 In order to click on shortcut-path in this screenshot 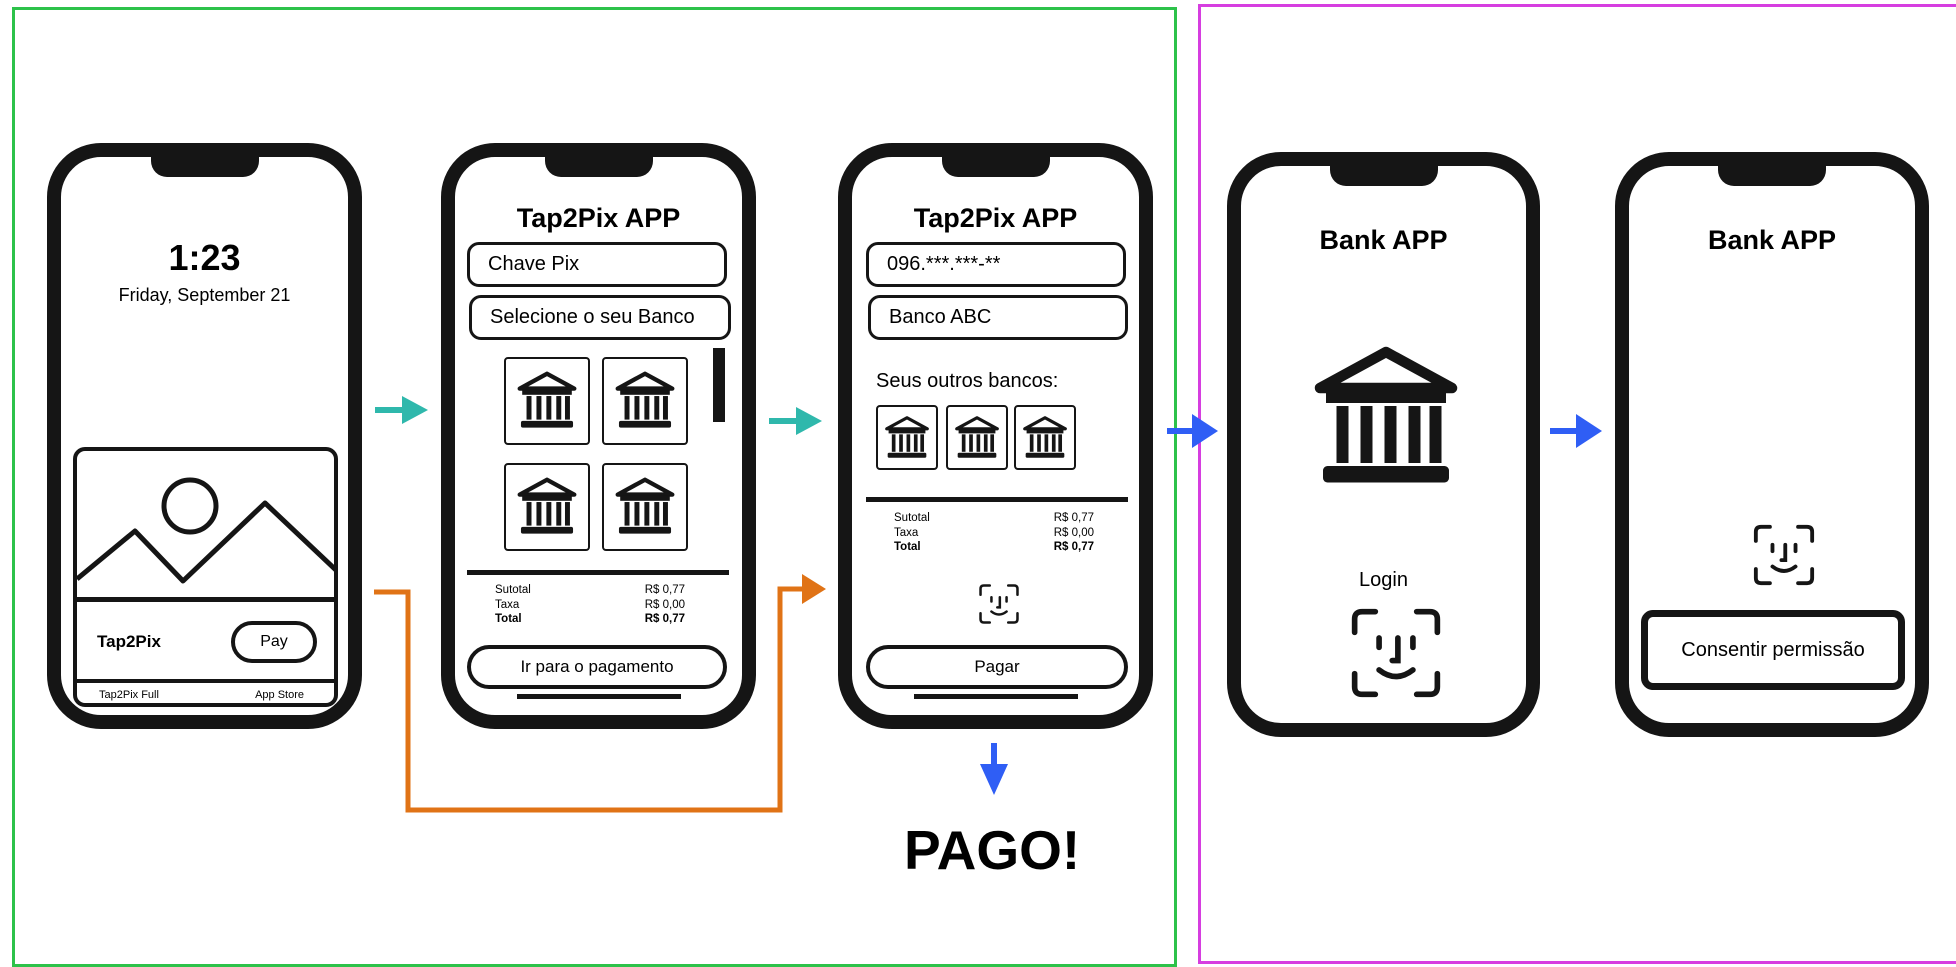, I will do `click(589, 699)`.